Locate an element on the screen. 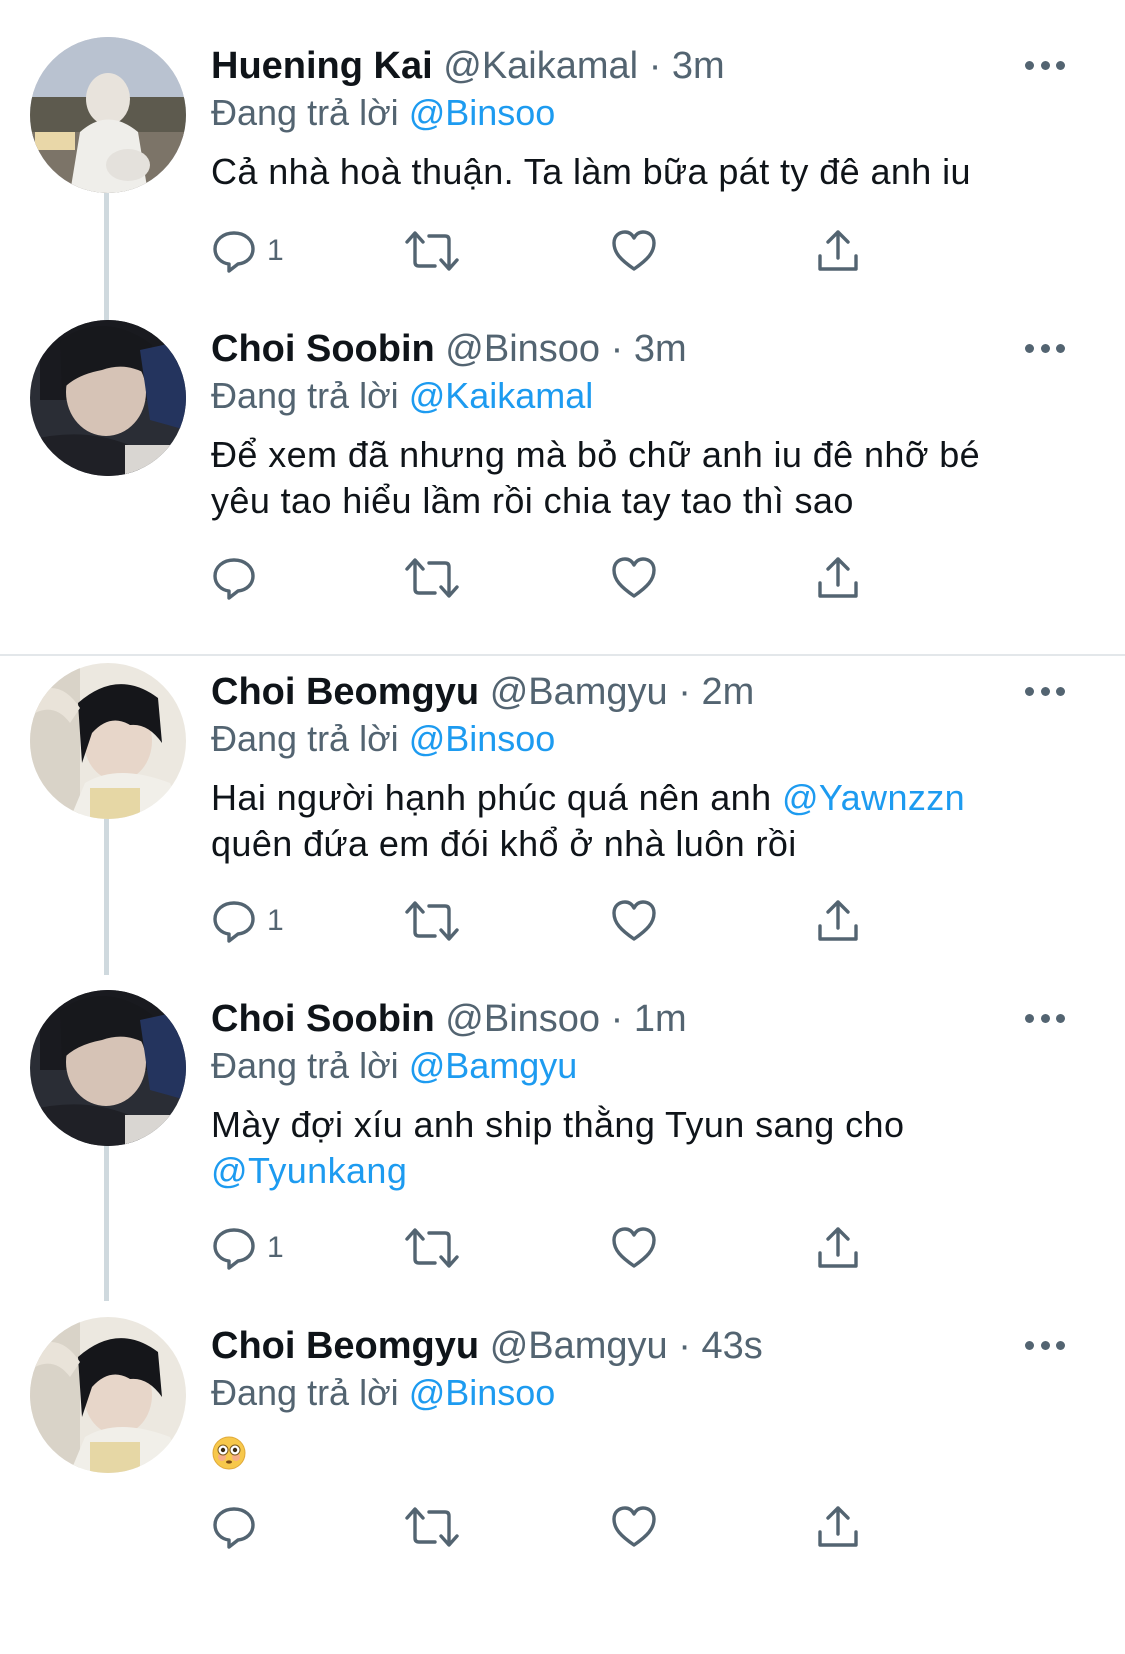 The width and height of the screenshot is (1125, 1654). tweet-header: Choi Soobin @Binsoo · 1m is located at coordinates (449, 1019).